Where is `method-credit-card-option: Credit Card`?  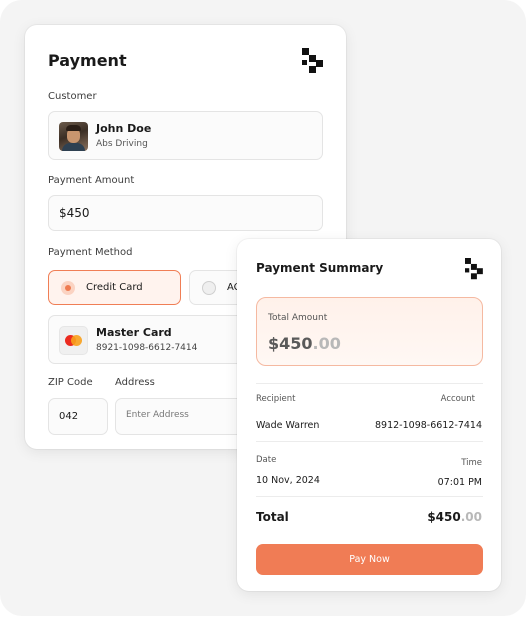
method-credit-card-option: Credit Card is located at coordinates (114, 287).